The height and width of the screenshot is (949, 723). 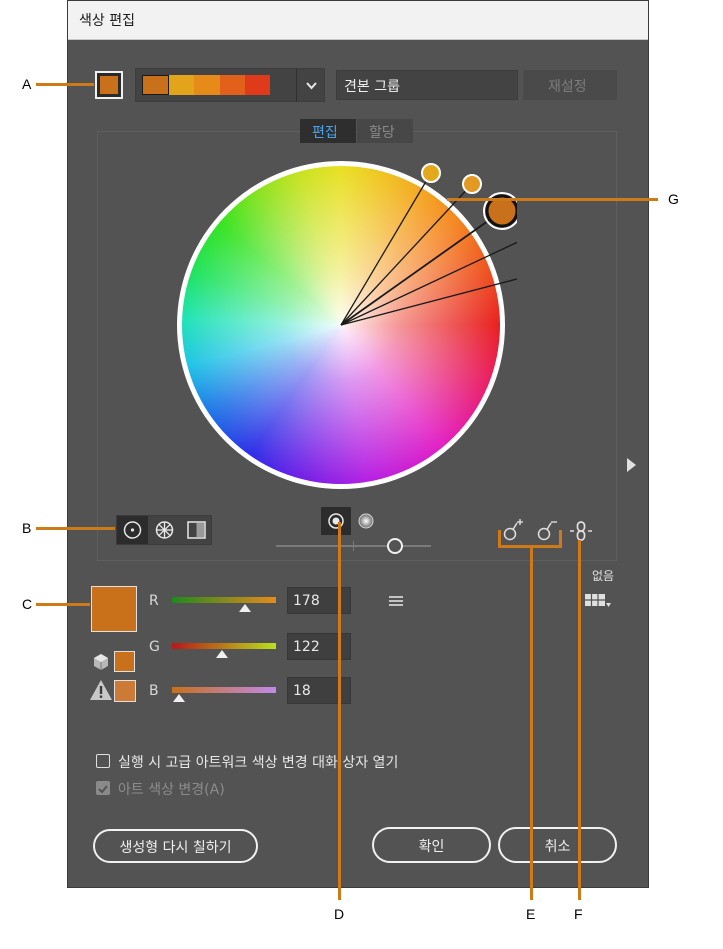 I want to click on slider-thumb-r, so click(x=245, y=608).